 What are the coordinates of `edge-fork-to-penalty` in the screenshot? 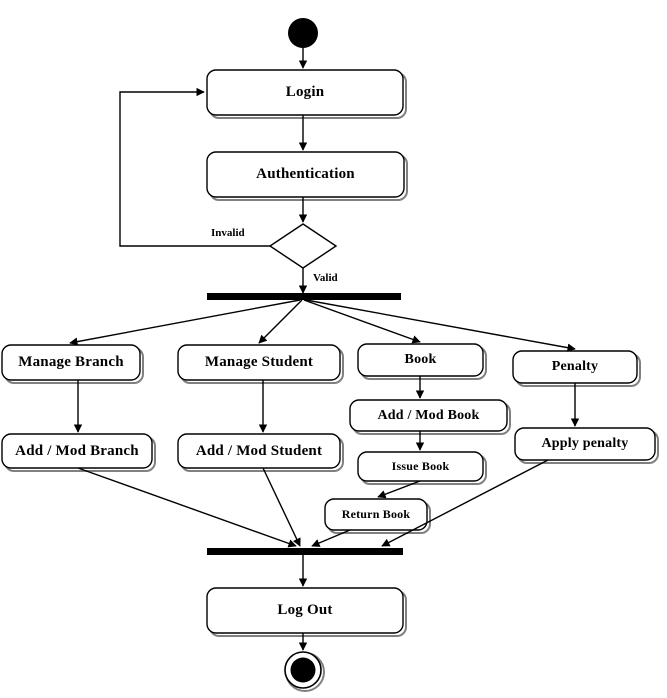 It's located at (440, 325).